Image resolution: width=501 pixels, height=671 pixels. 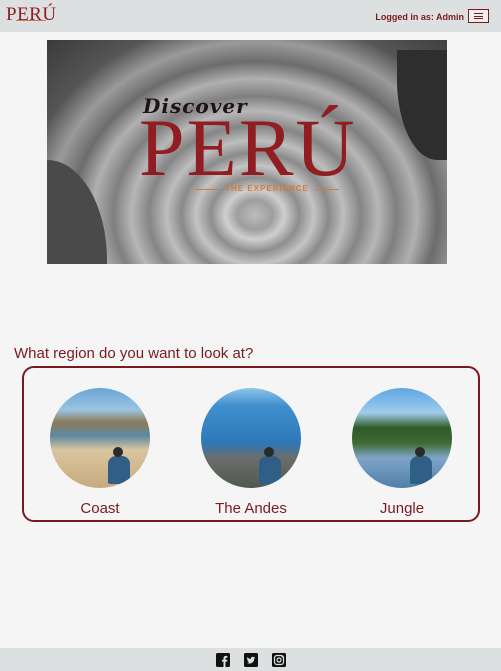 I want to click on facebook-icon, so click(x=222, y=659).